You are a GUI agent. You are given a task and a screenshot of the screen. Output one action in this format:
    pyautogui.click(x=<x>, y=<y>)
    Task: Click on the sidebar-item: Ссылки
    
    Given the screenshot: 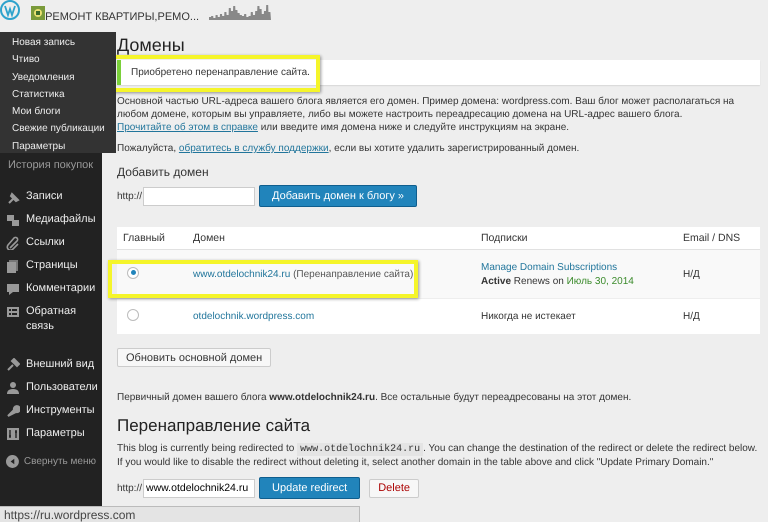 What is the action you would take?
    pyautogui.click(x=51, y=242)
    